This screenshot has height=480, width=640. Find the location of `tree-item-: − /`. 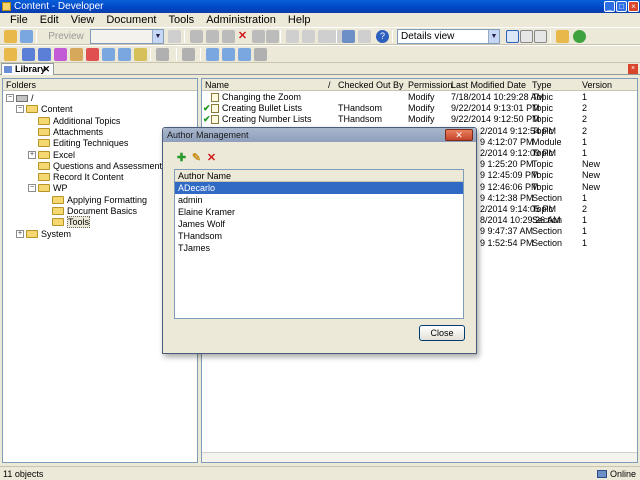

tree-item-: − / is located at coordinates (20, 98).